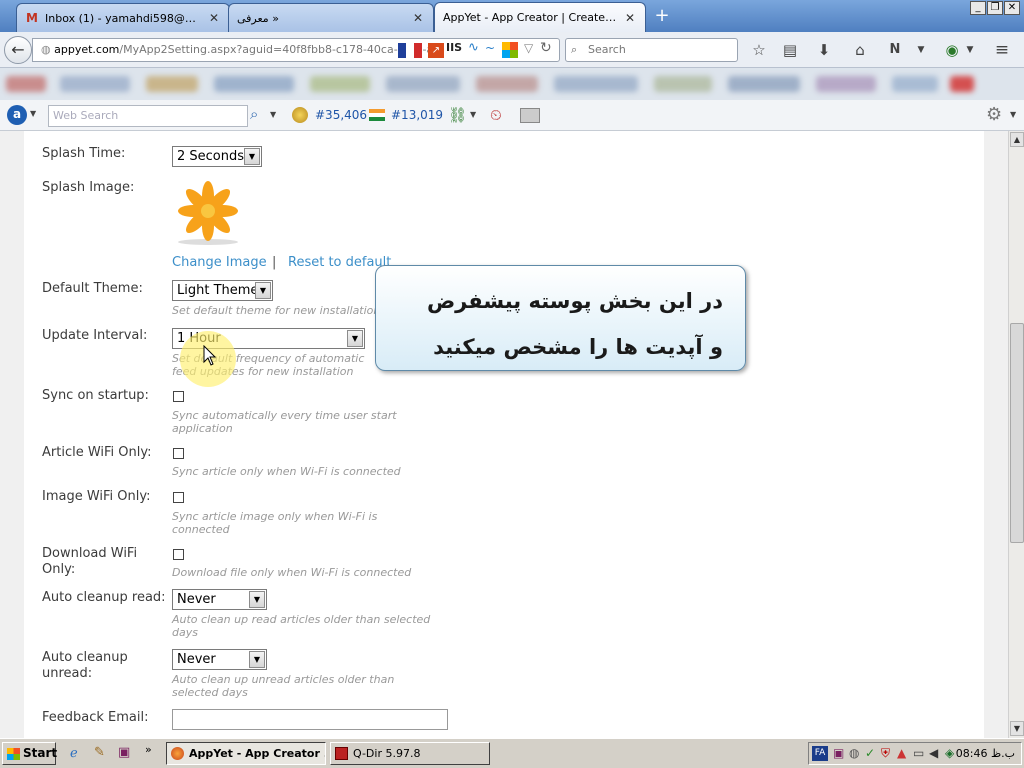 This screenshot has width=1024, height=768. What do you see at coordinates (341, 753) in the screenshot?
I see `qdir-icon` at bounding box center [341, 753].